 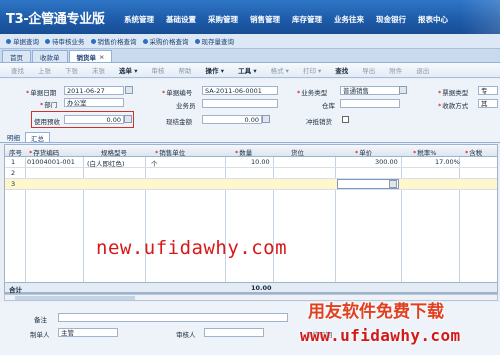 I want to click on prepay-field: 0.00, so click(x=94, y=119).